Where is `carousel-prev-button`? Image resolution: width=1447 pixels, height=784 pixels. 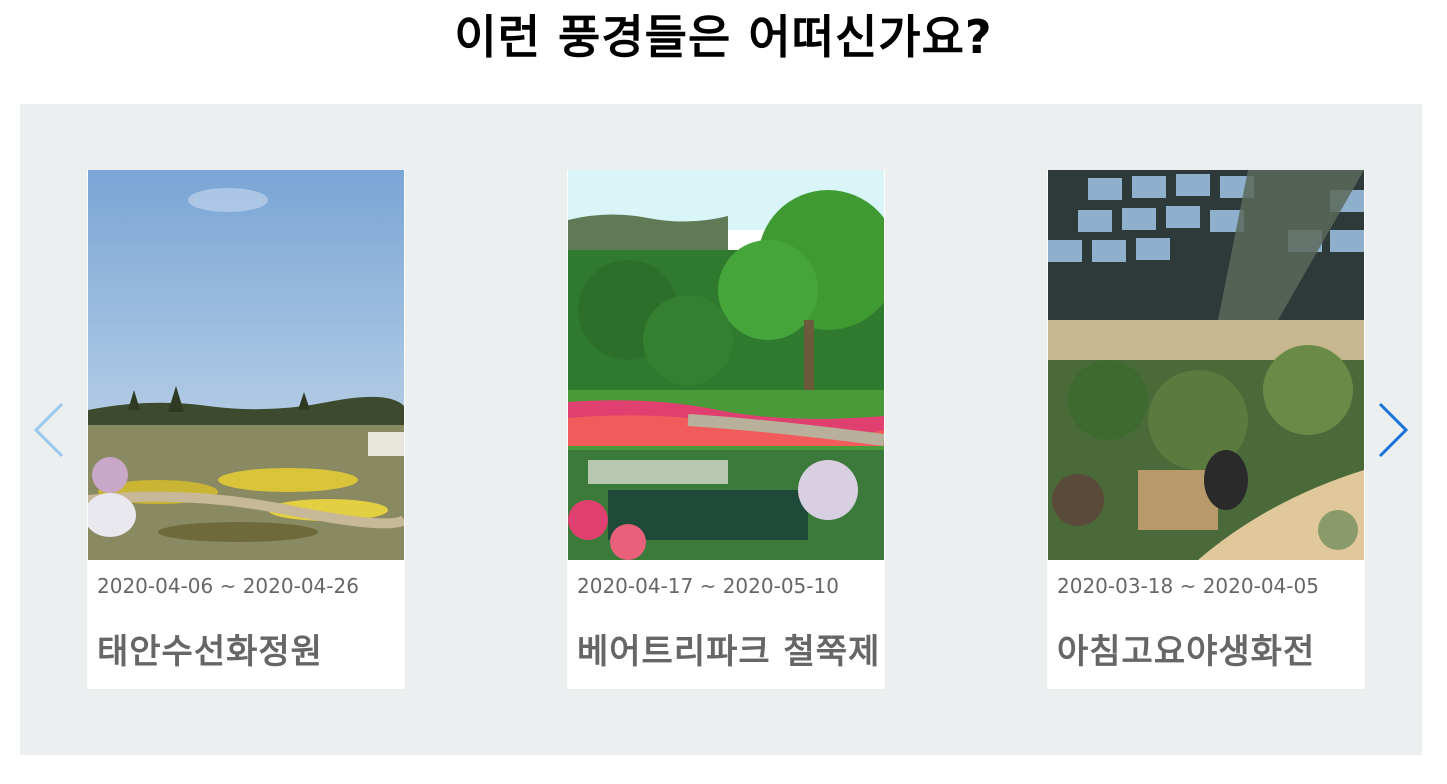
carousel-prev-button is located at coordinates (52, 430).